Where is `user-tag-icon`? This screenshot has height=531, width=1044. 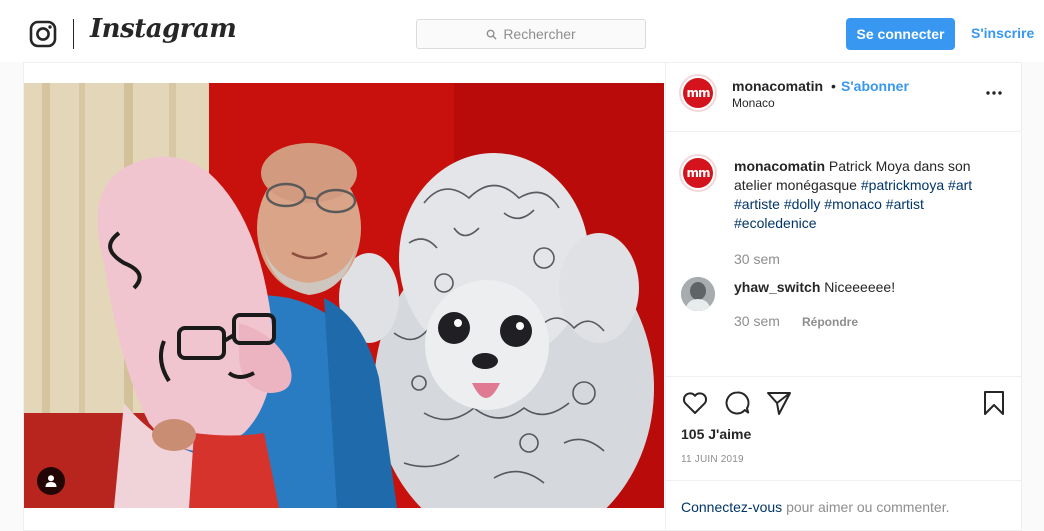
user-tag-icon is located at coordinates (51, 481).